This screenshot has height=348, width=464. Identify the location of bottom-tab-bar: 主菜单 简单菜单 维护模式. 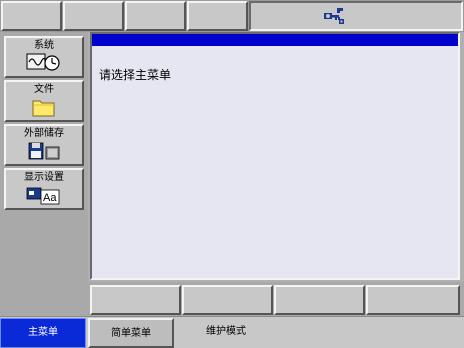
(232, 332).